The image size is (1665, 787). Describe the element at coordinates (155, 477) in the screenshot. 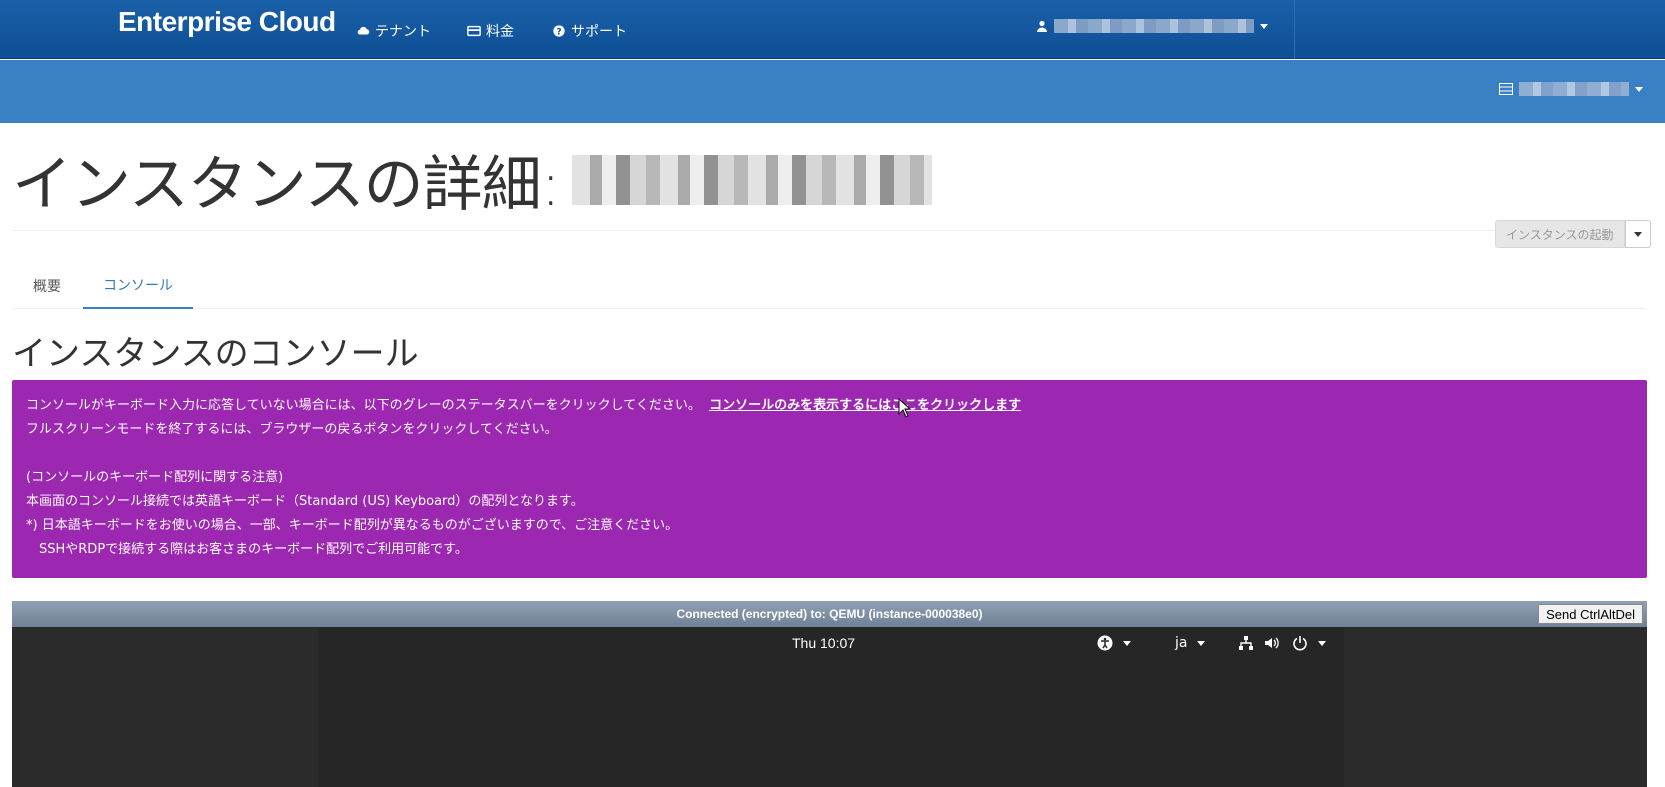

I see `alert-line-3: (コンソールのキーボード配列に関する注意)` at that location.